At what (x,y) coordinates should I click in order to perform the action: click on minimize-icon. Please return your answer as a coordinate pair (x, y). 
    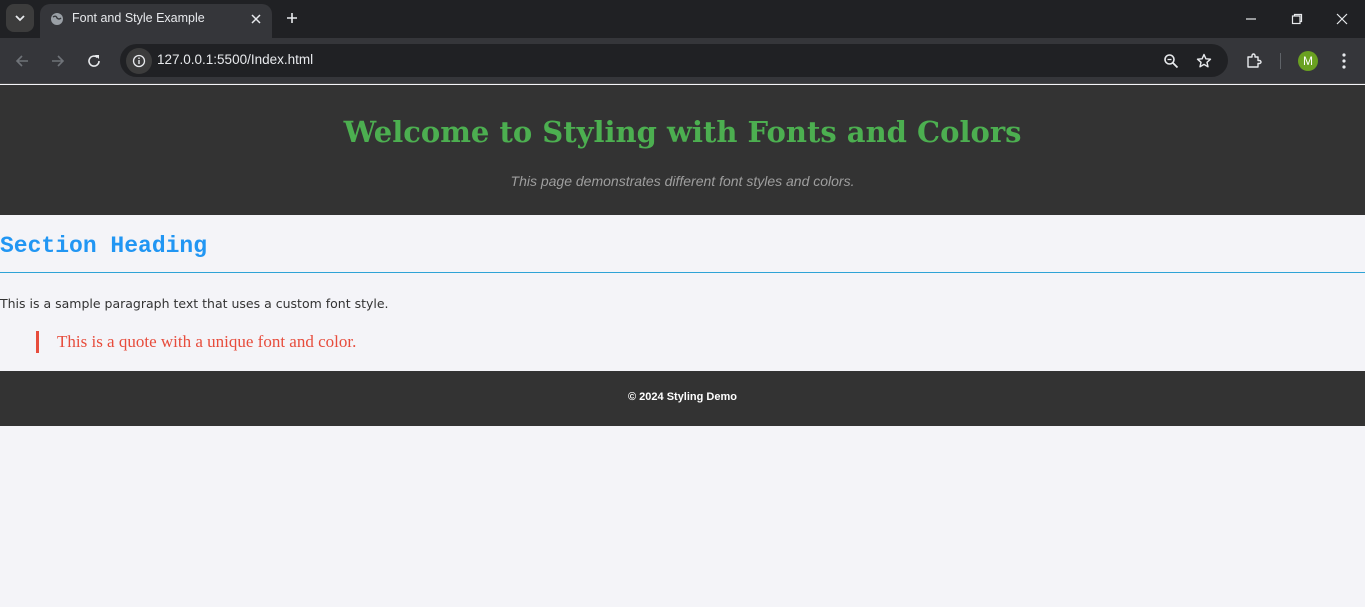
    Looking at the image, I should click on (1251, 19).